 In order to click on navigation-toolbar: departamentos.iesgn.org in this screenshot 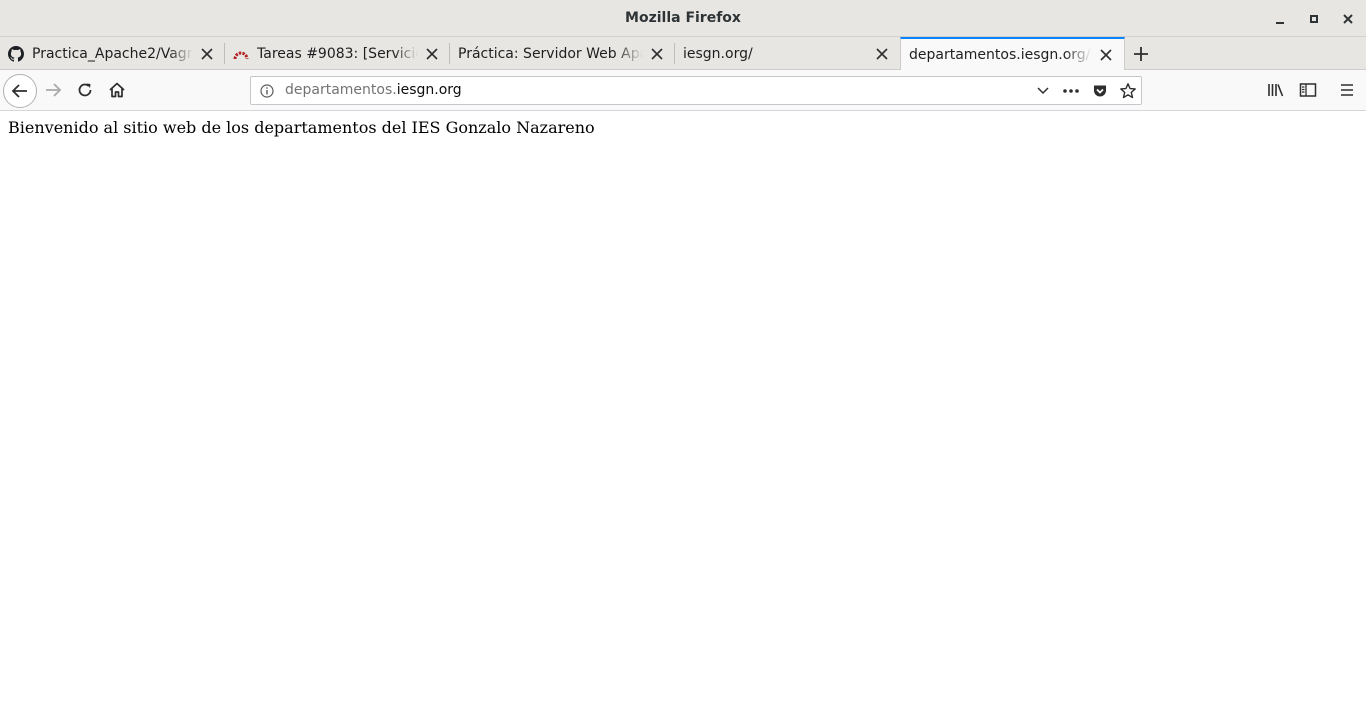, I will do `click(683, 90)`.